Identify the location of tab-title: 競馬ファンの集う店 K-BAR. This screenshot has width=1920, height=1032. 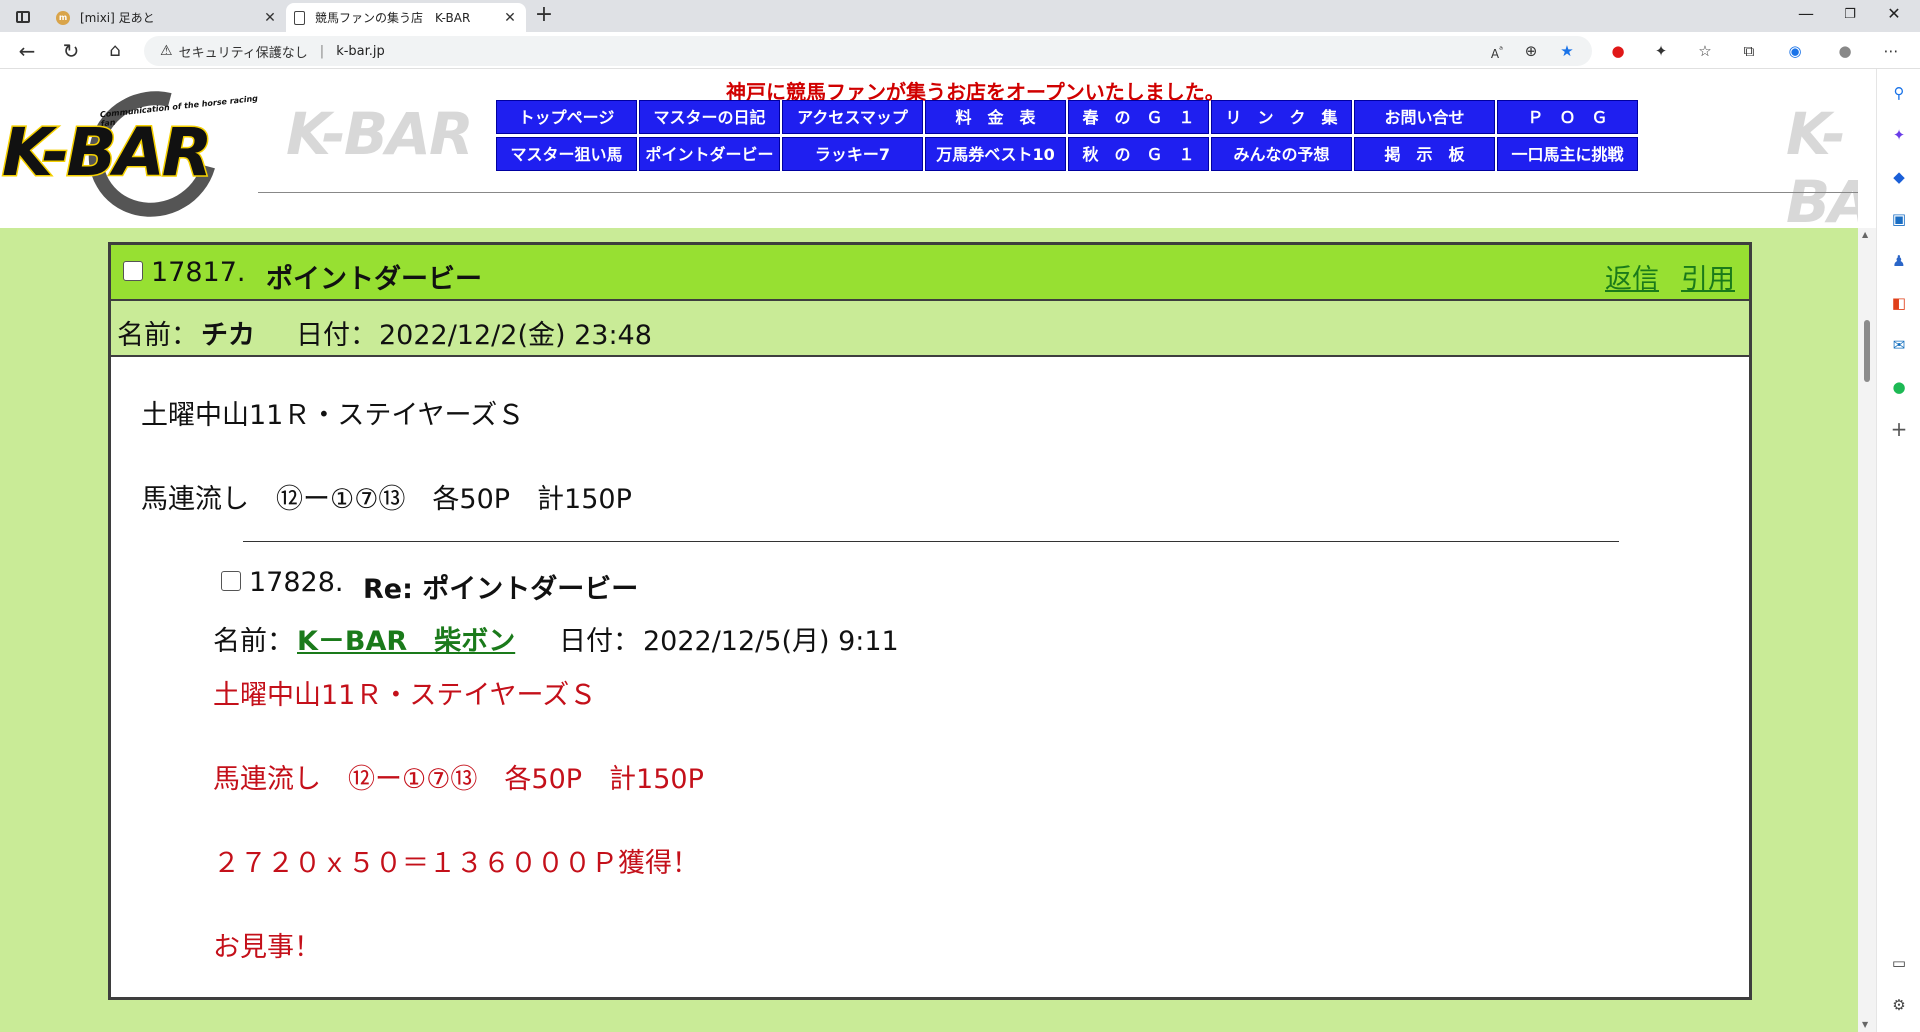
(393, 18).